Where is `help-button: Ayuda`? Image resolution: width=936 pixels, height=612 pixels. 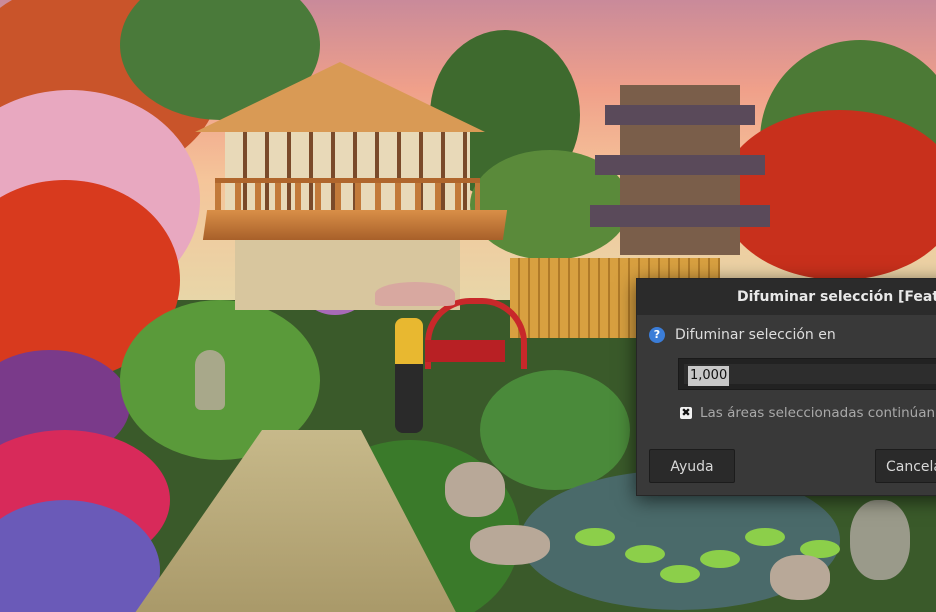 help-button: Ayuda is located at coordinates (692, 466).